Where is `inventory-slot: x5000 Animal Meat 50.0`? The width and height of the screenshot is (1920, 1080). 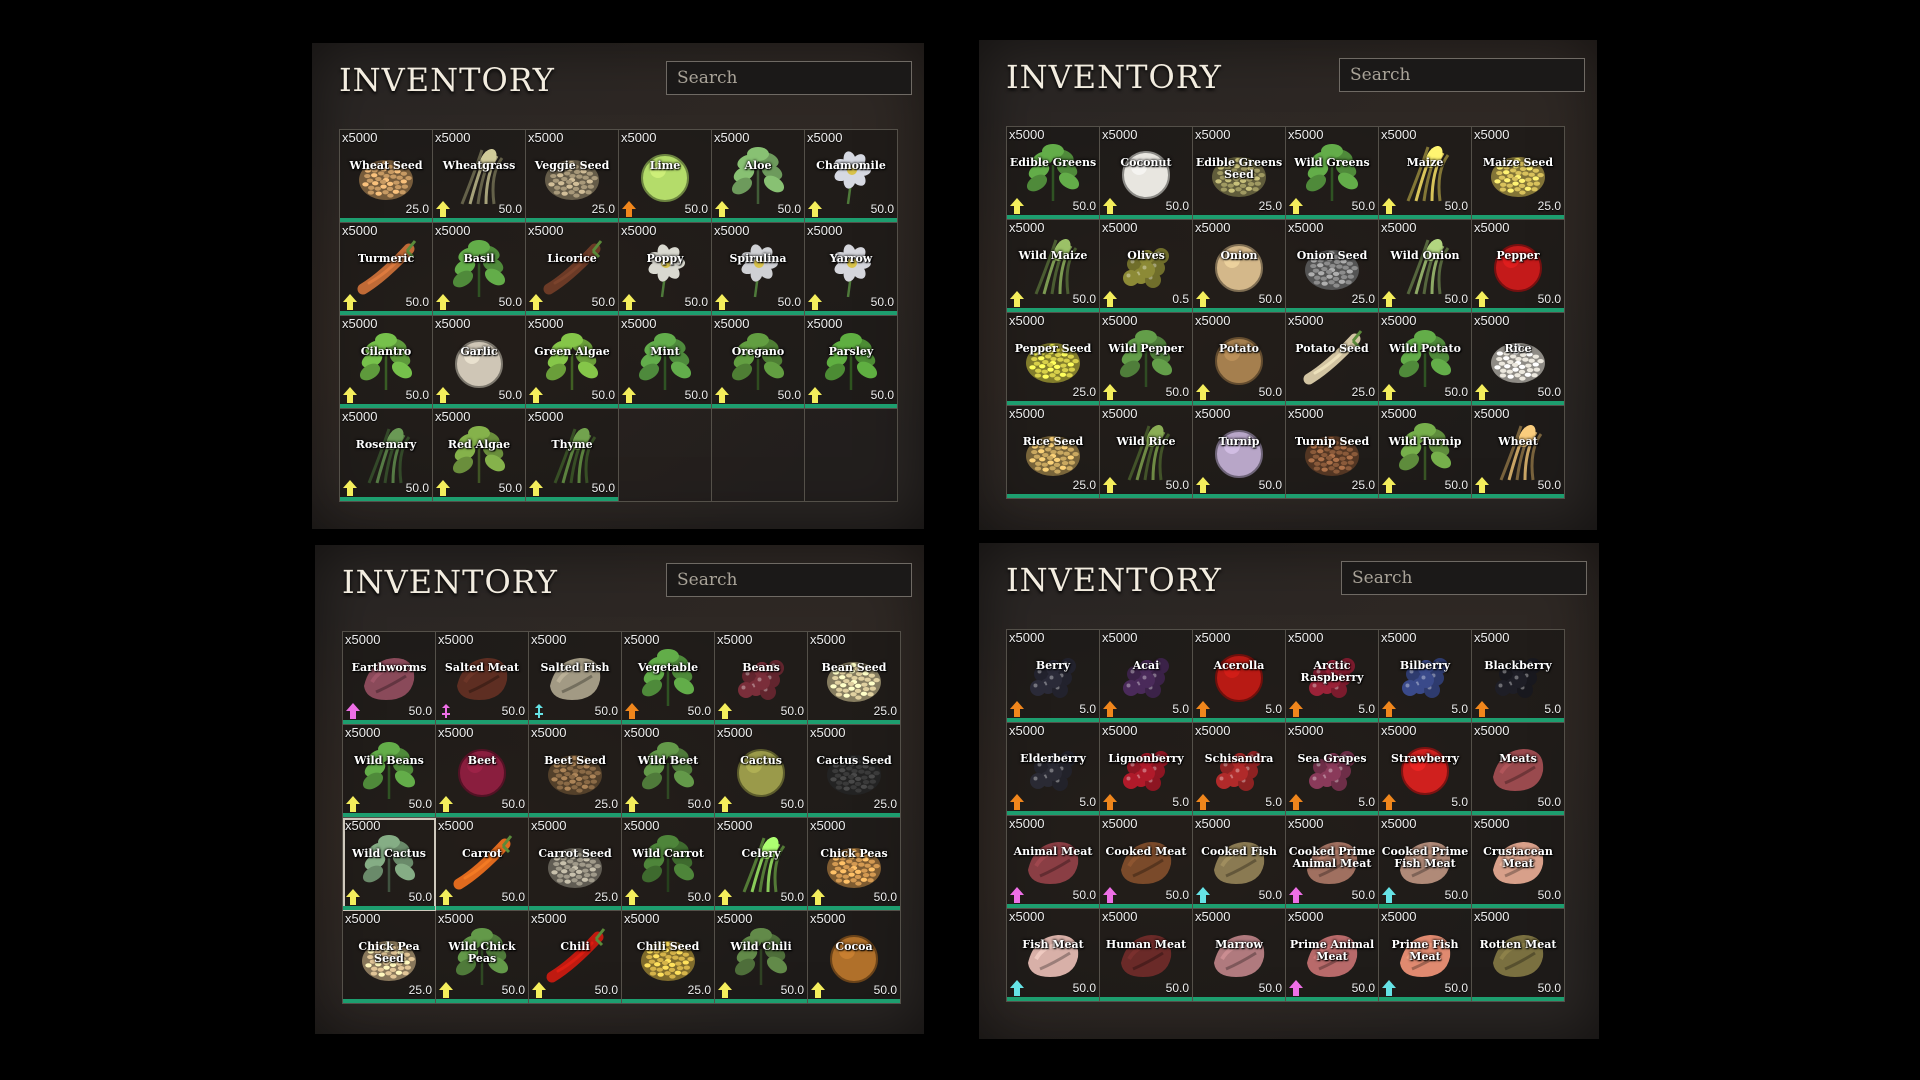 inventory-slot: x5000 Animal Meat 50.0 is located at coordinates (1053, 862).